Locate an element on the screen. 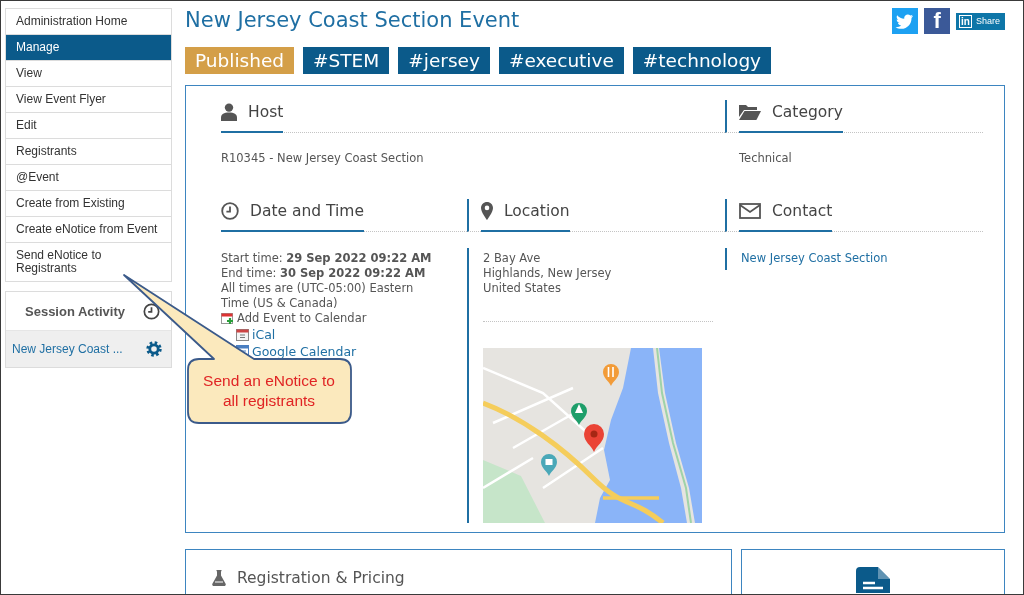  address-line: Highlands, New Jersey is located at coordinates (548, 273).